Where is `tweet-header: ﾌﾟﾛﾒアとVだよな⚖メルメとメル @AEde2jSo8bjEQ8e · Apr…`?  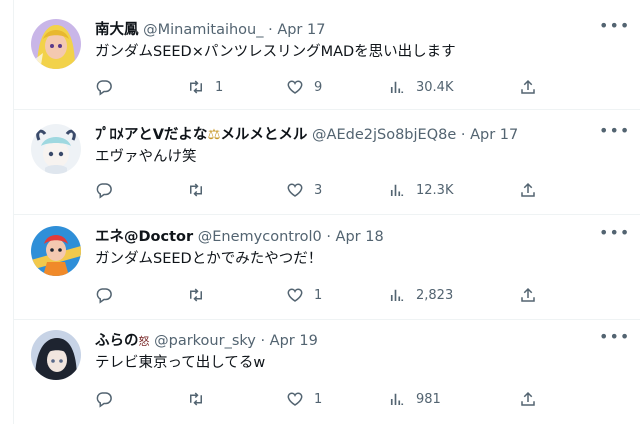
tweet-header: ﾌﾟﾛﾒアとVだよな⚖メルメとメル @AEde2jSo8bjEQ8e · Apr… is located at coordinates (346, 135).